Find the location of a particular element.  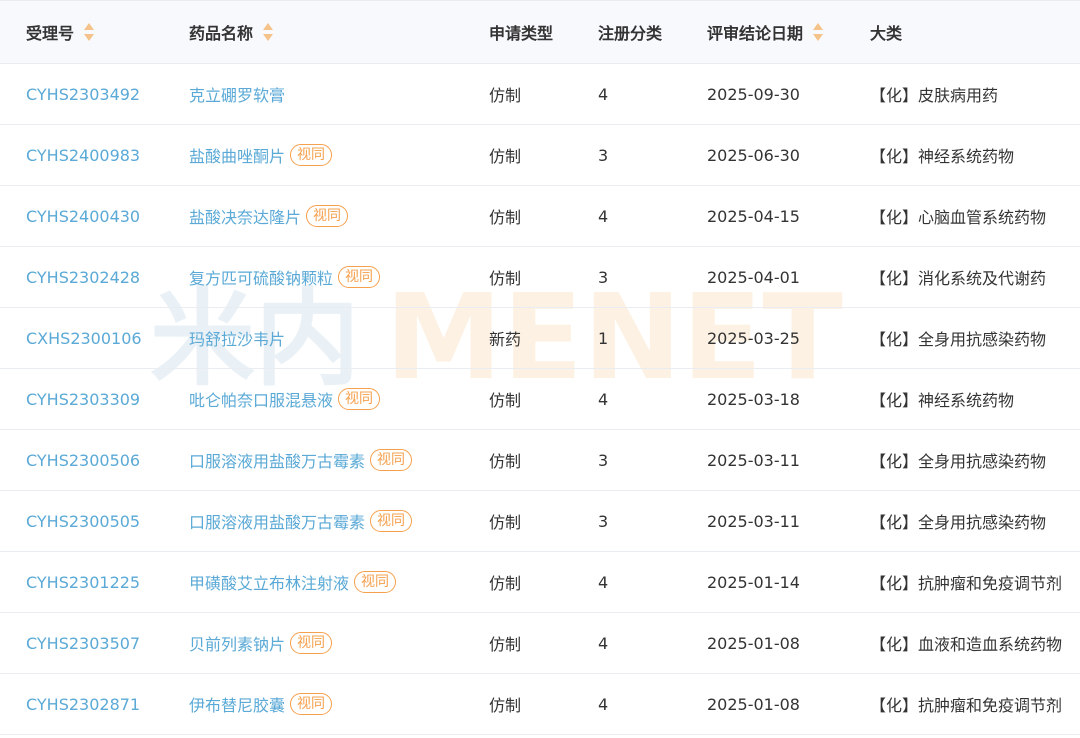

review-date: 2025-03-25 is located at coordinates (753, 338).